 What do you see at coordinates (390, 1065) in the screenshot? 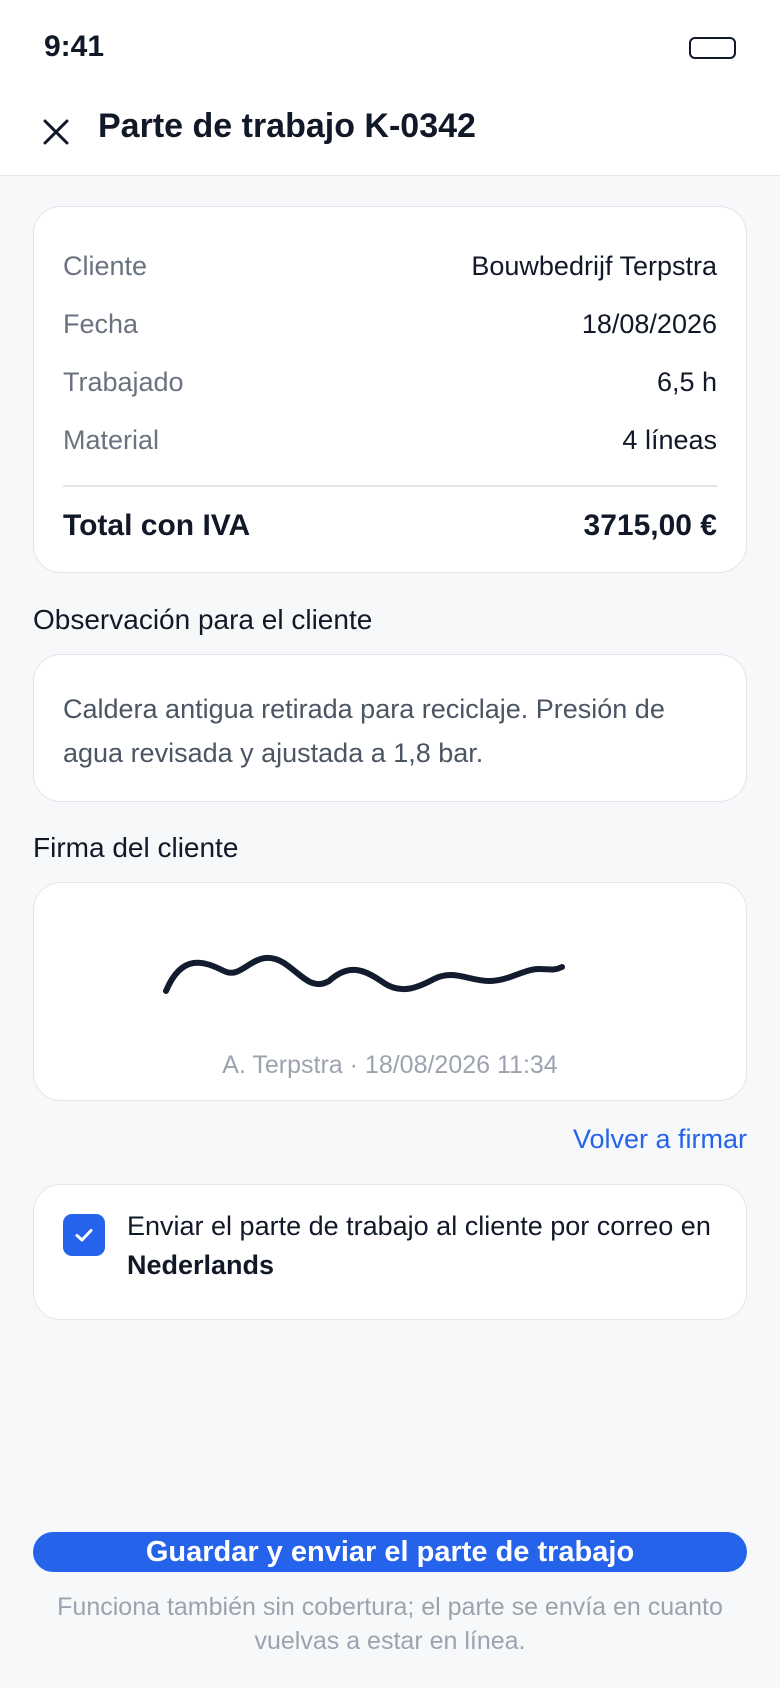
I see `signature-caption: A. Terpstra · 18/08/2026 11:34` at bounding box center [390, 1065].